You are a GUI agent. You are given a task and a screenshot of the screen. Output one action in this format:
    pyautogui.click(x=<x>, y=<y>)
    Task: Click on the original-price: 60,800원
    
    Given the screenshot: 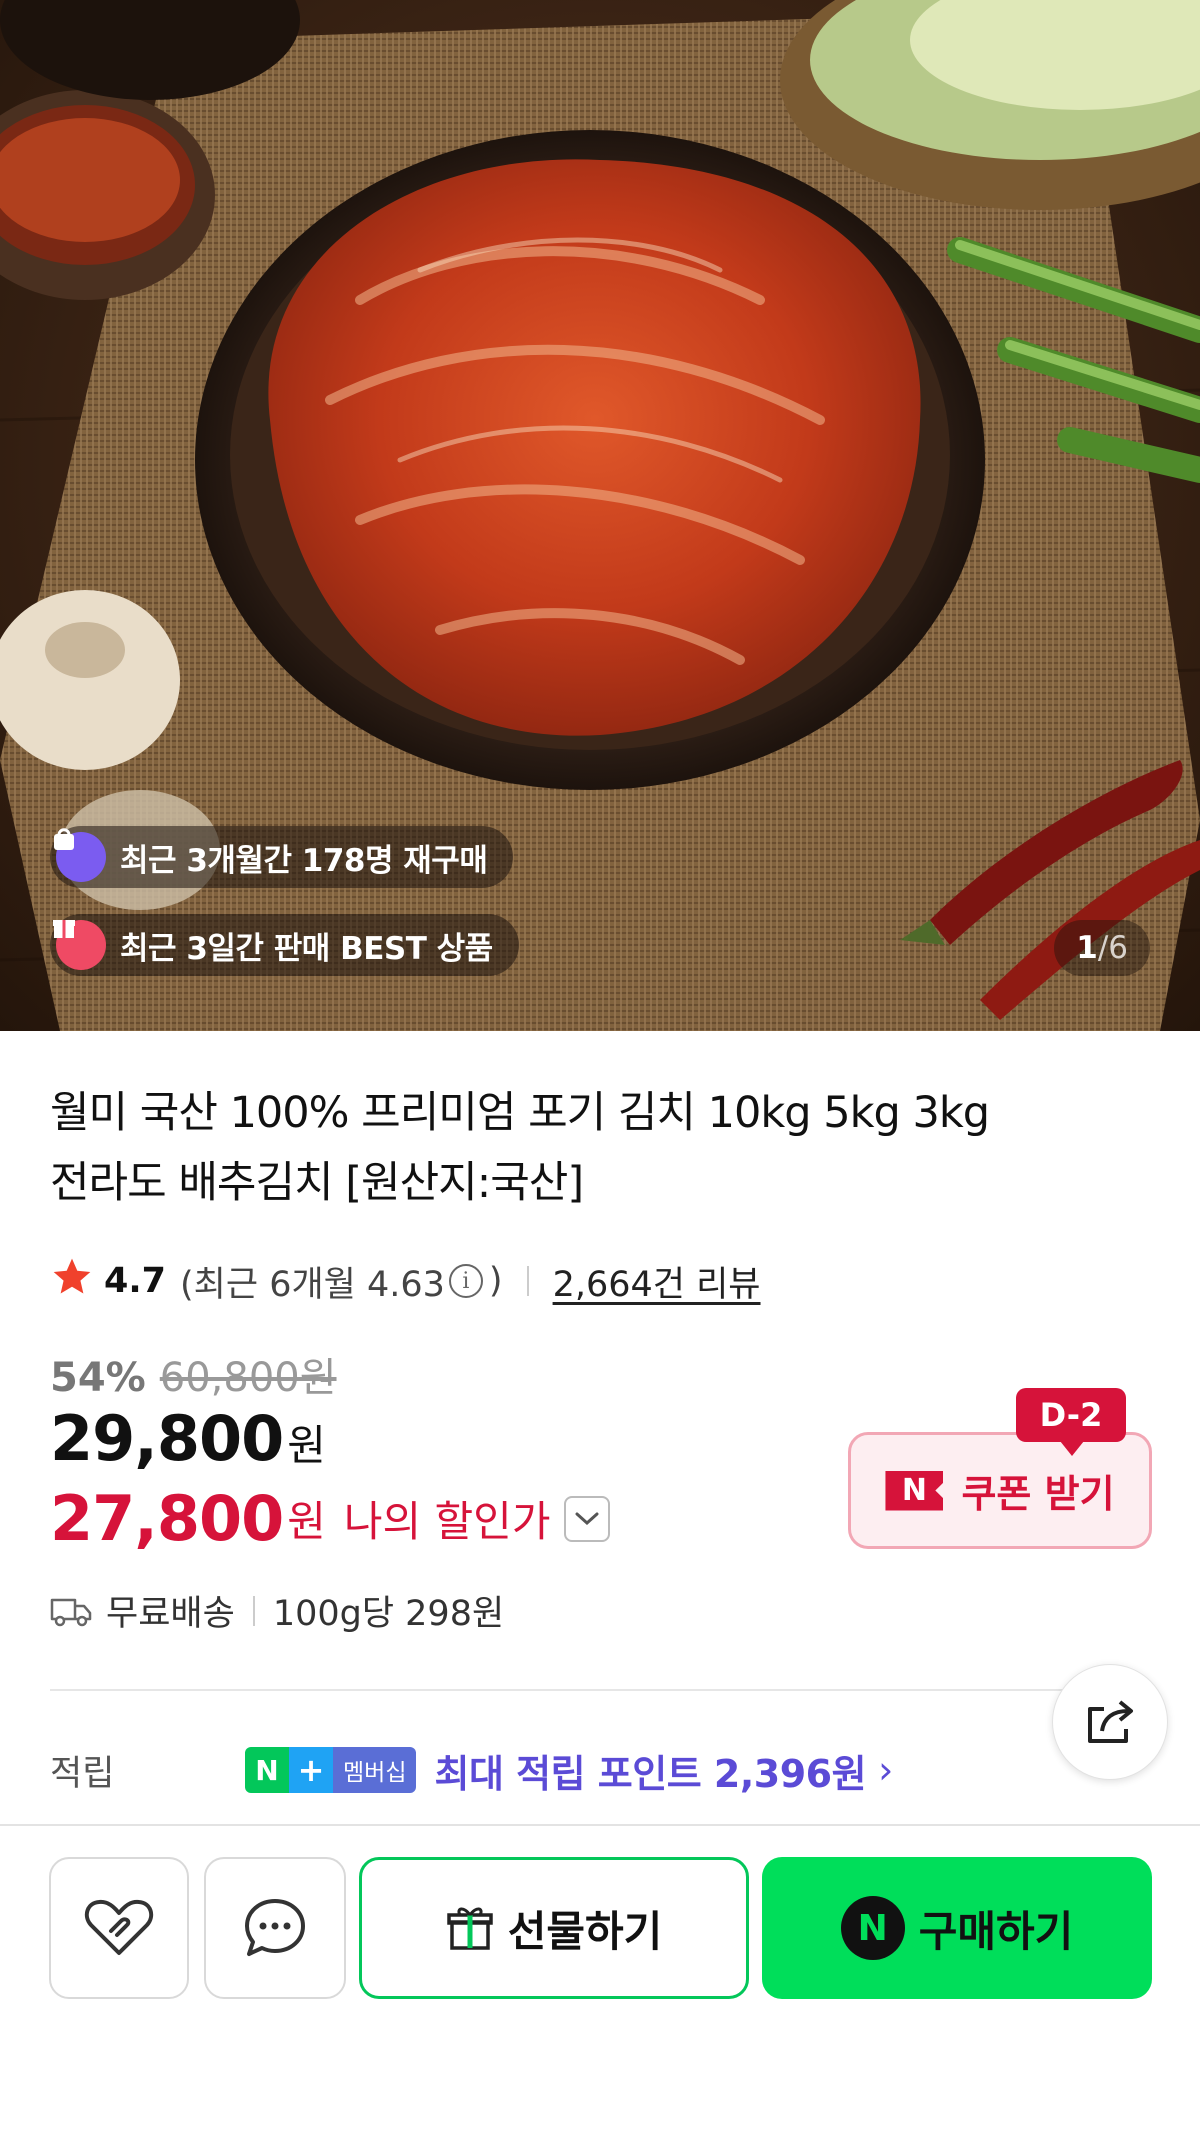 What is the action you would take?
    pyautogui.click(x=248, y=1378)
    